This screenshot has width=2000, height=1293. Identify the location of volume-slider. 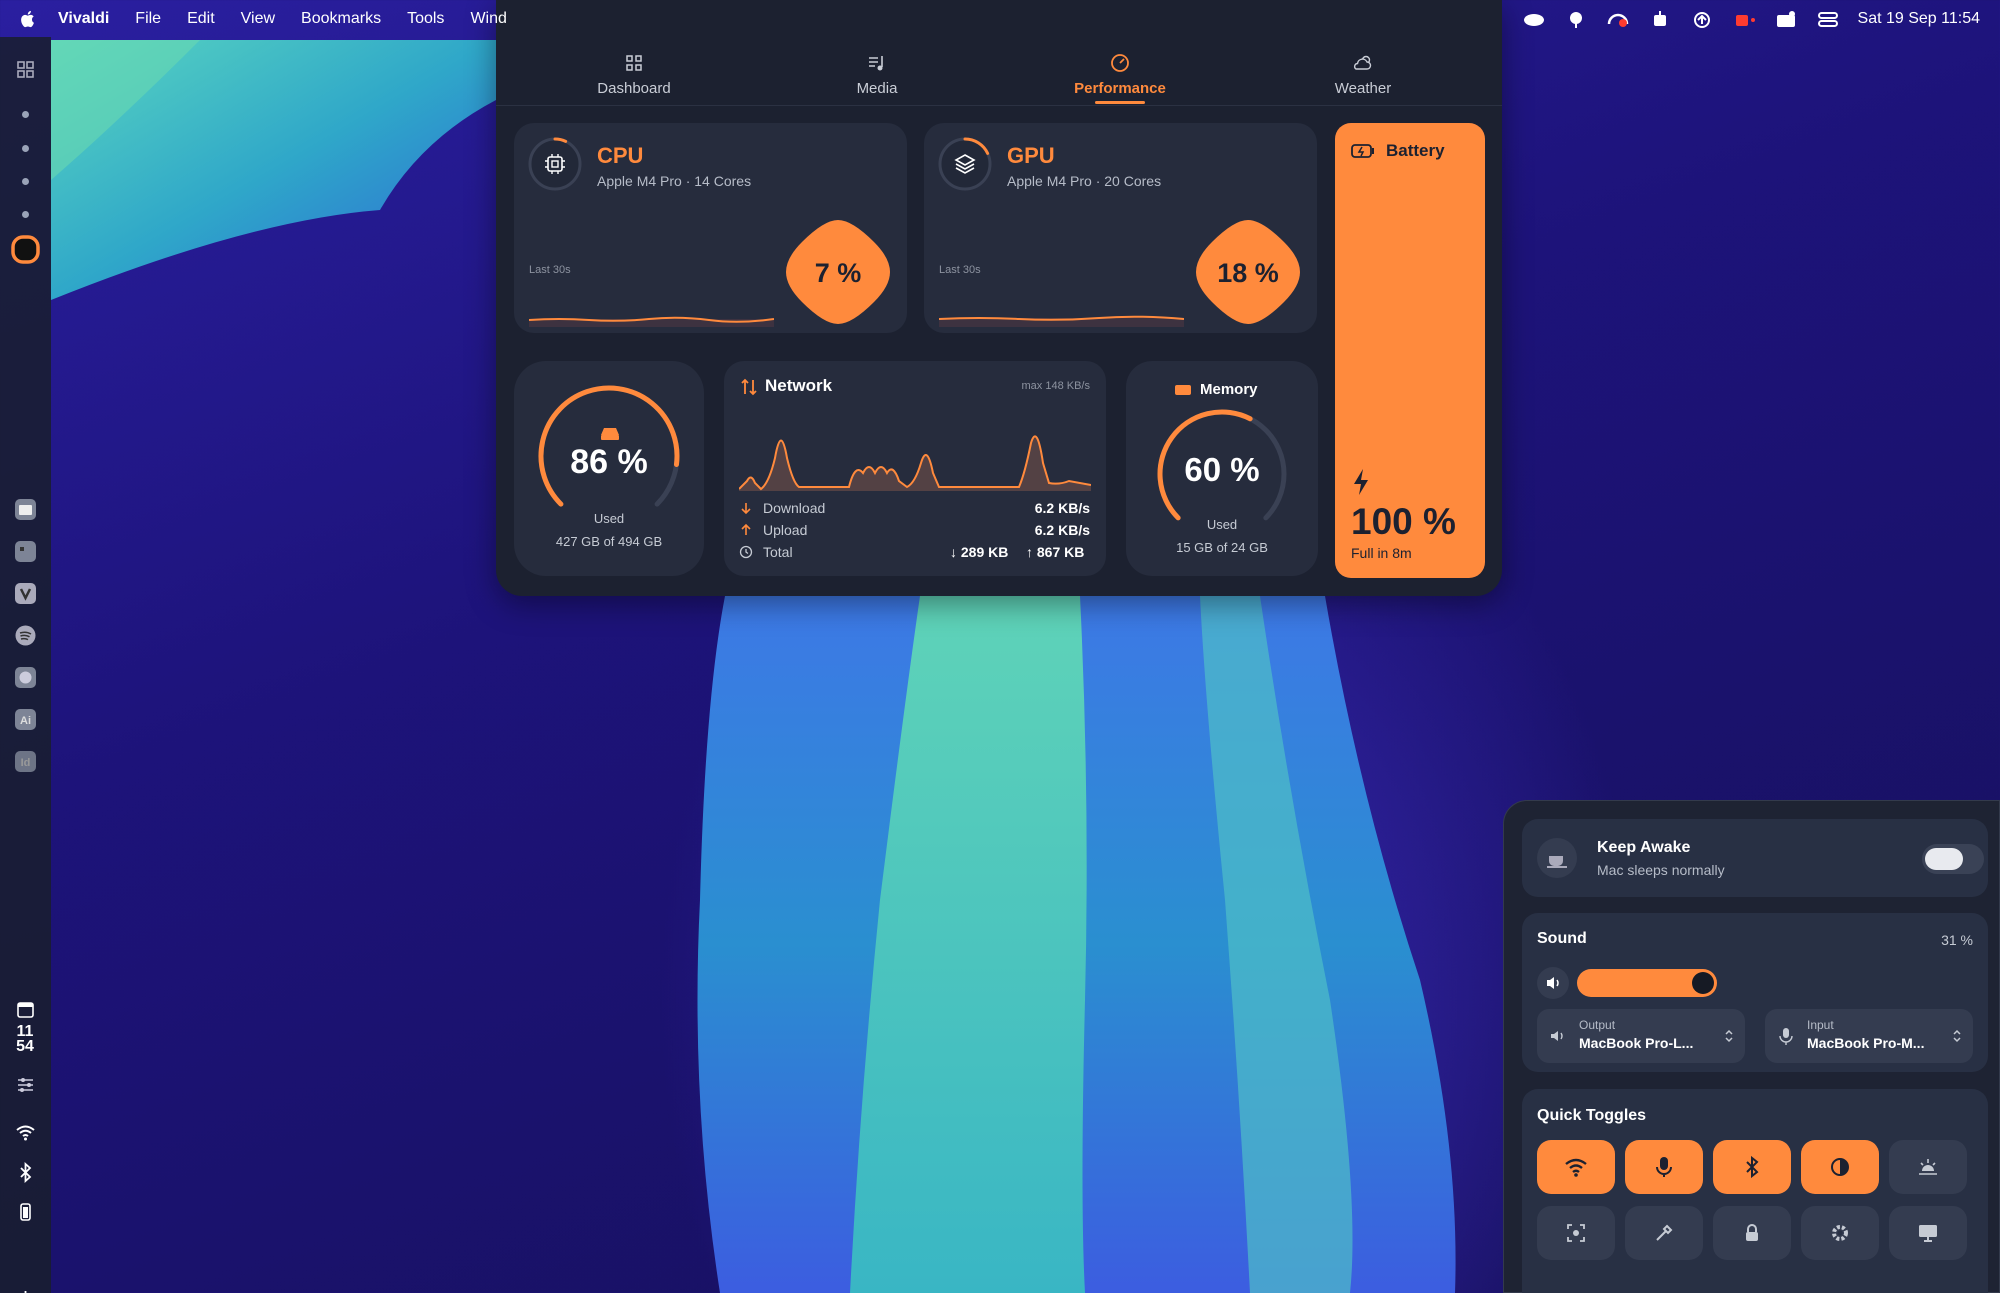
(1647, 983).